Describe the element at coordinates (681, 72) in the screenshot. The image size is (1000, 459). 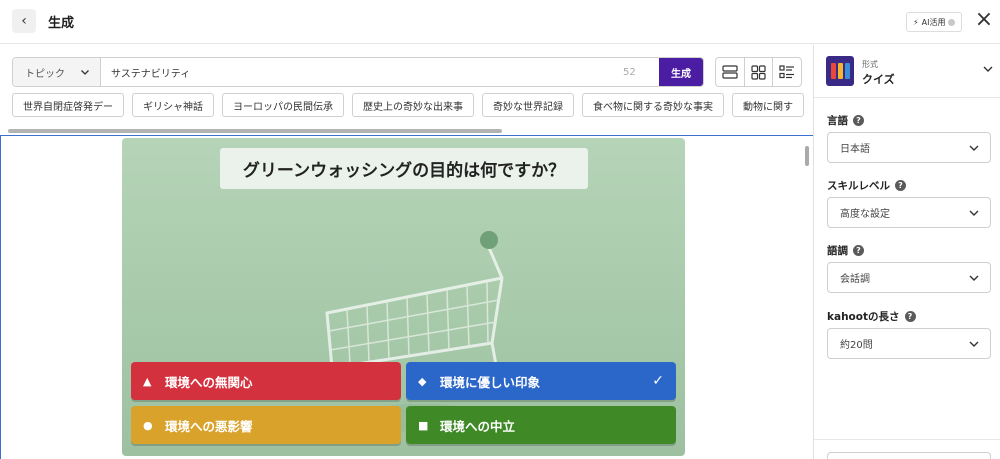
I see `generate-button: 生成` at that location.